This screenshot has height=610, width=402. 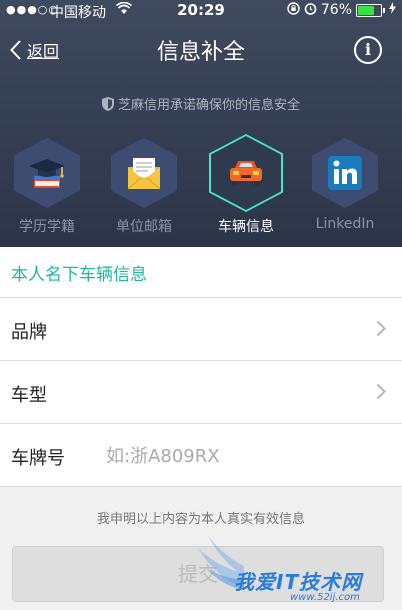 What do you see at coordinates (38, 458) in the screenshot?
I see `plate-label: 车牌号` at bounding box center [38, 458].